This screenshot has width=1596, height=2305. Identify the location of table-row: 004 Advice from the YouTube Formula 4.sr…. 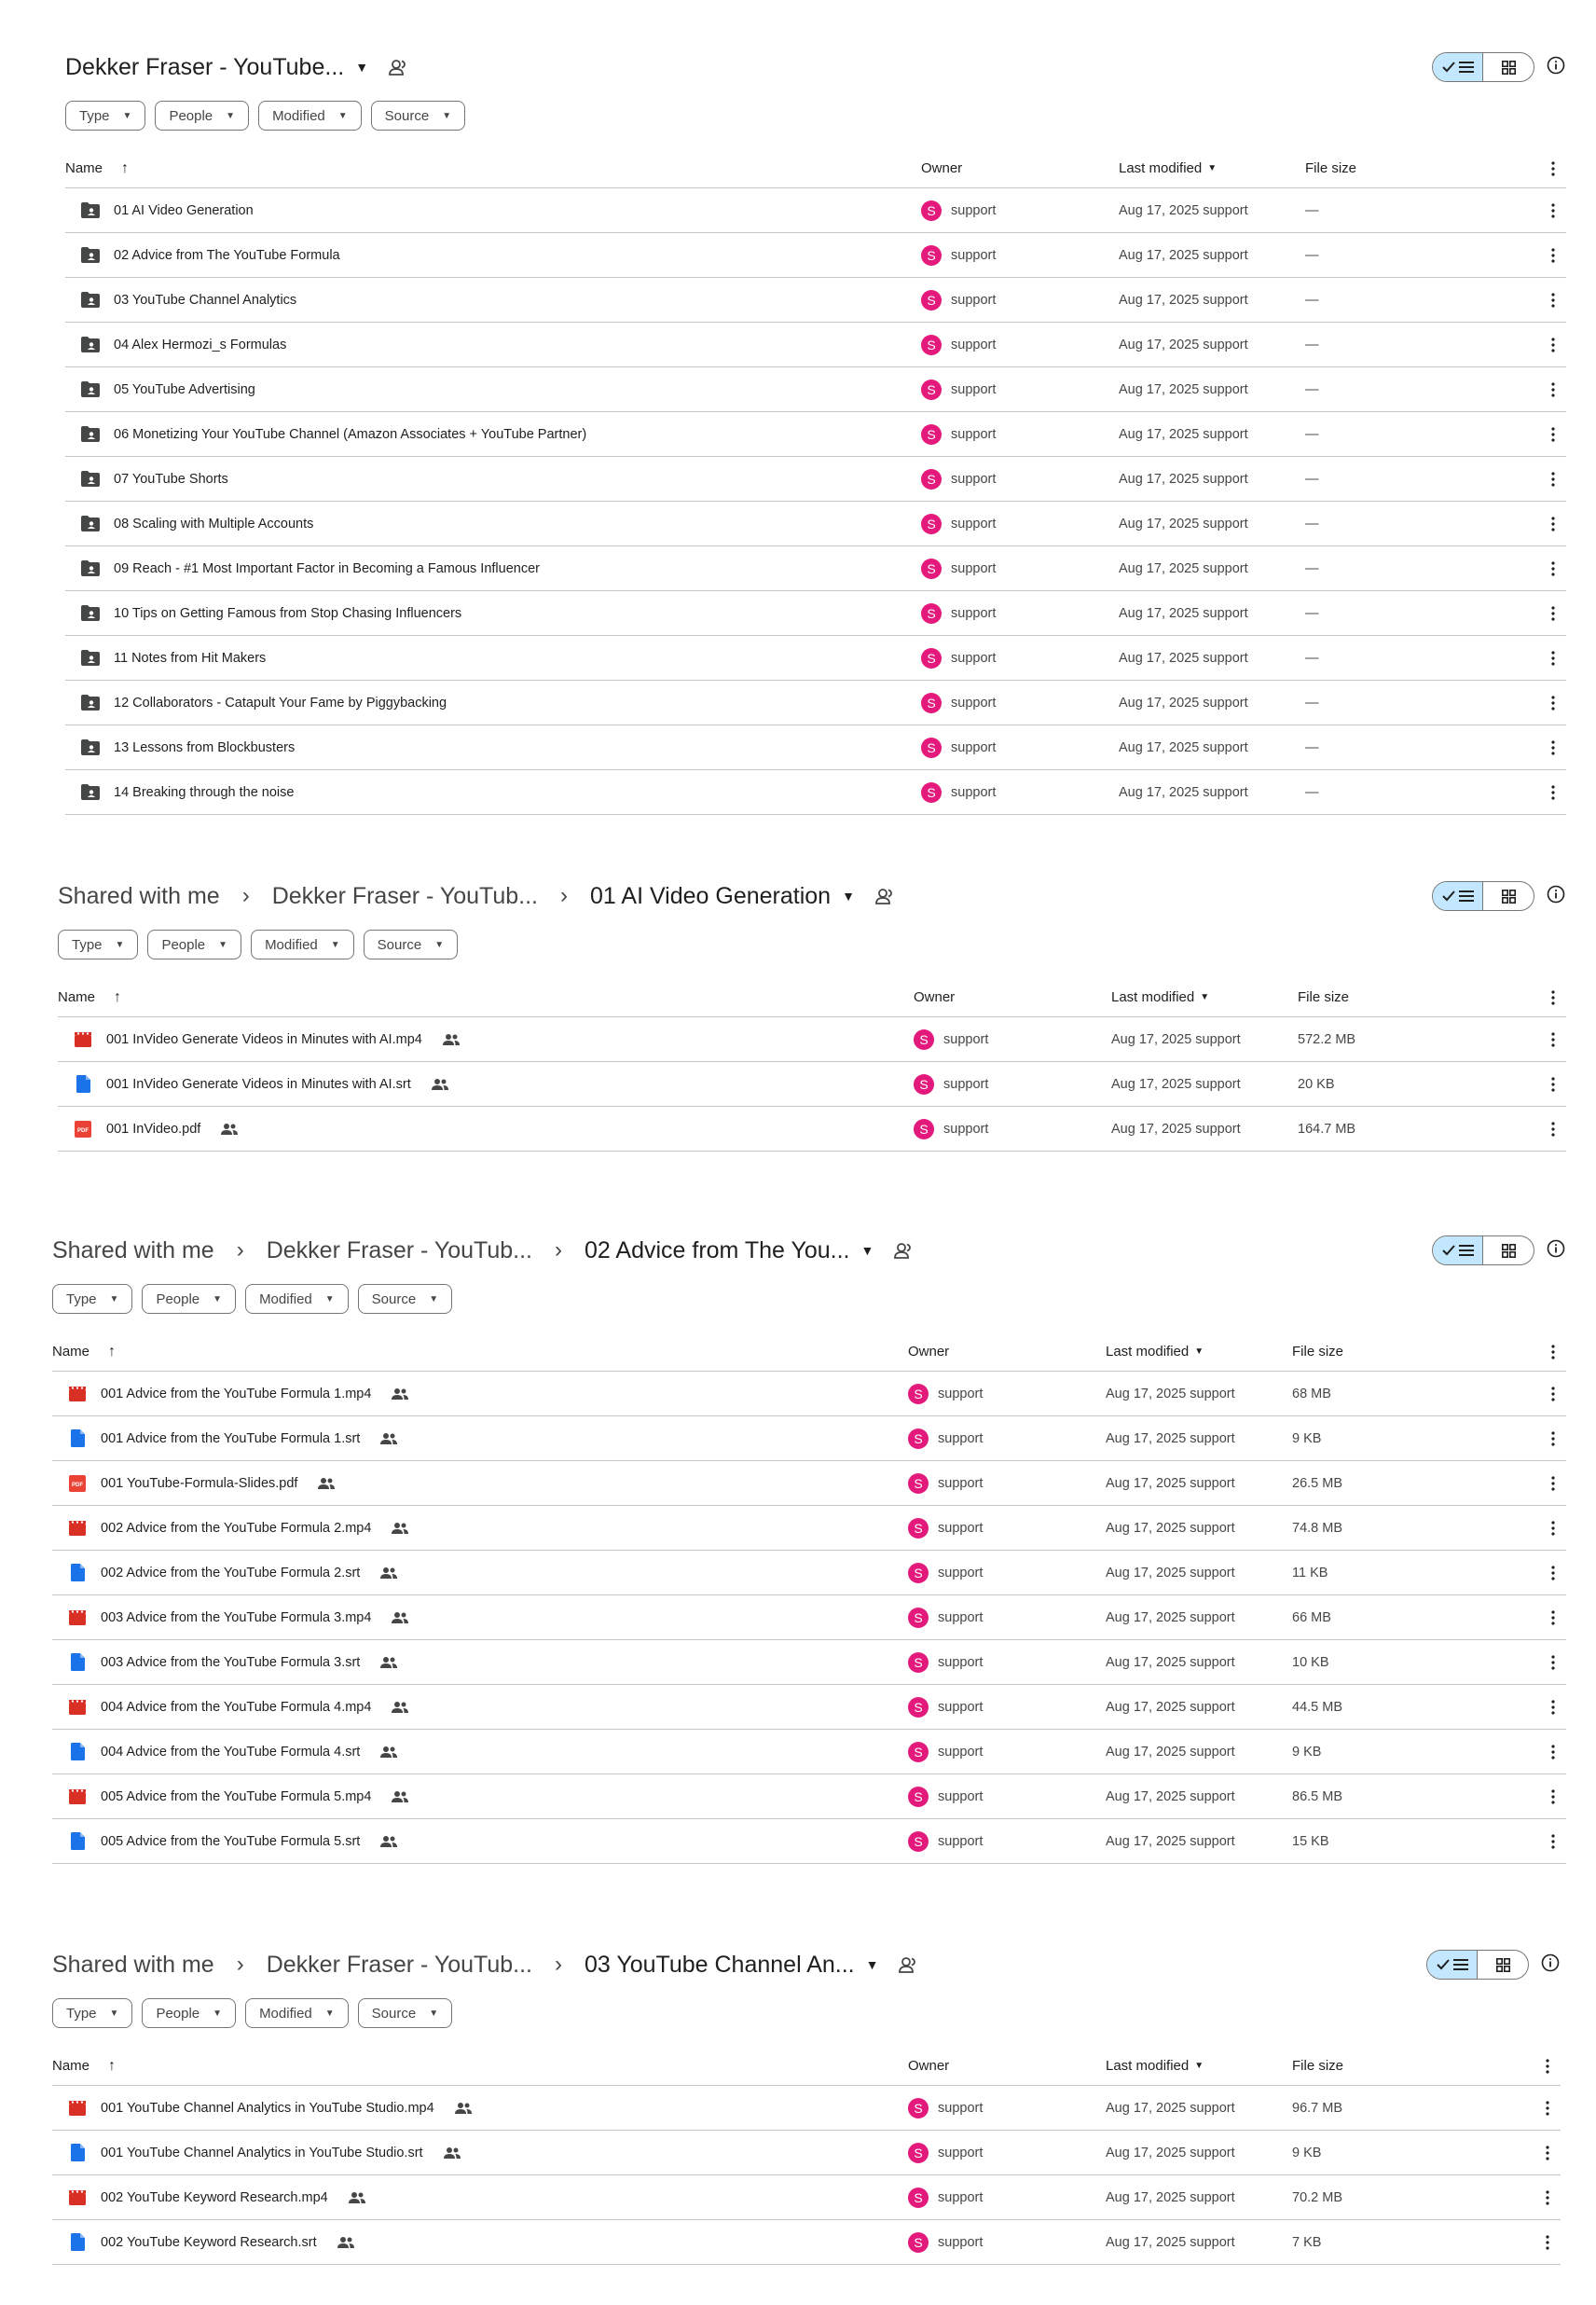
(809, 1752).